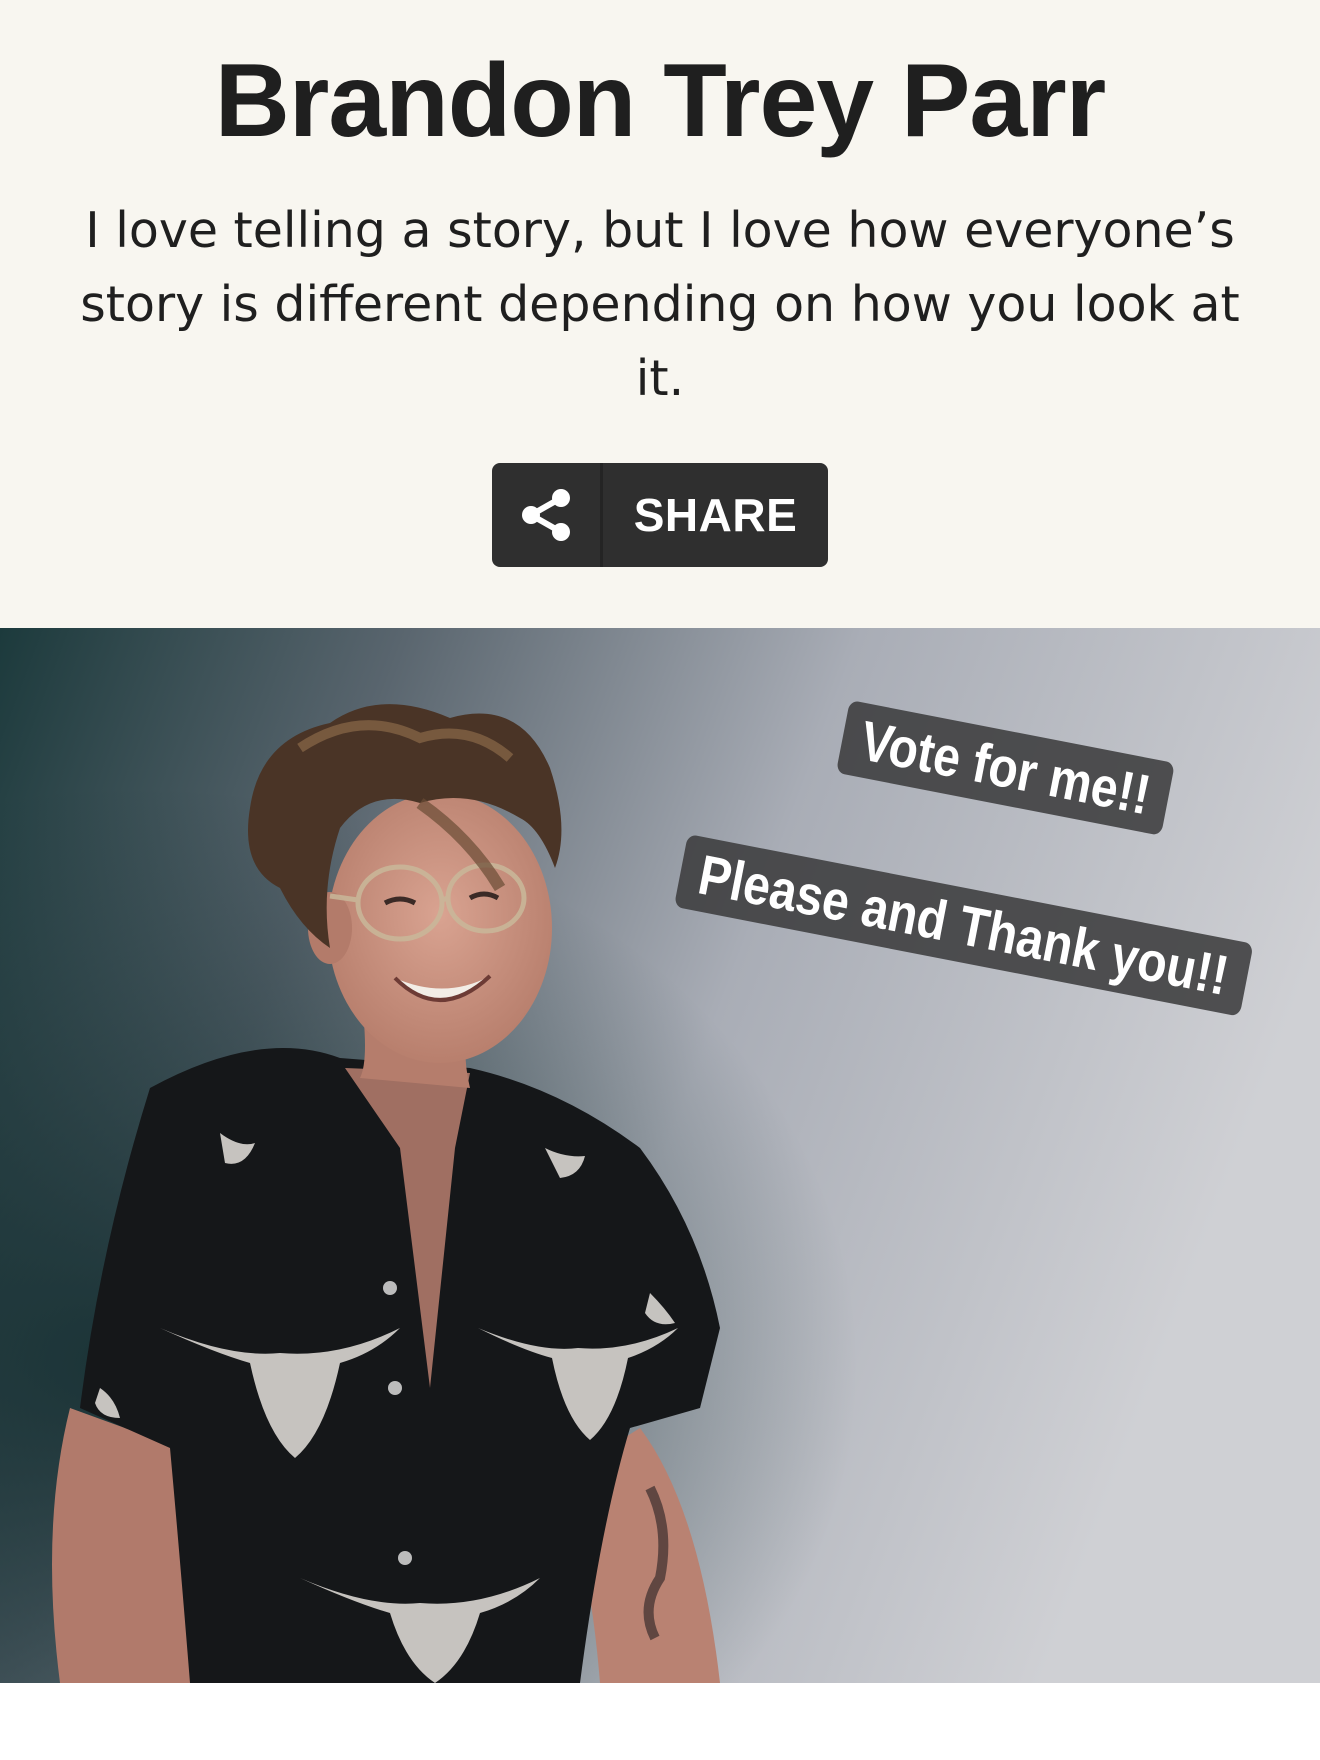 The image size is (1320, 1760). Describe the element at coordinates (660, 101) in the screenshot. I see `contestant-name: Brandon Trey Parr` at that location.